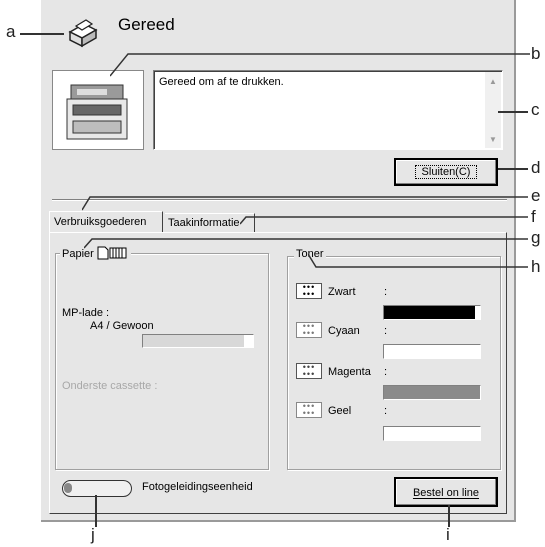  I want to click on toner-gauge-magenta, so click(432, 392).